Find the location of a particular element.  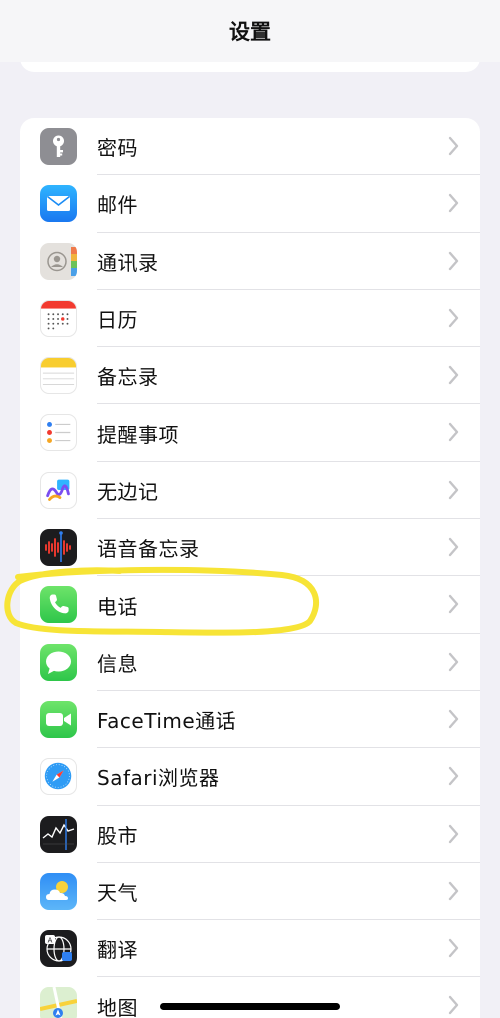

svg-text: A is located at coordinates (50, 941).